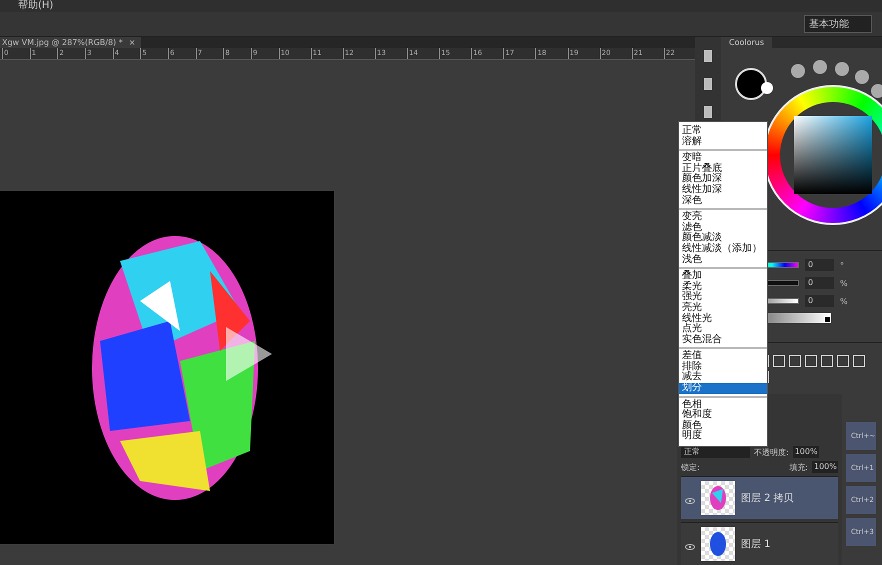 This screenshot has width=882, height=565. What do you see at coordinates (771, 452) in the screenshot?
I see `opacity-label: 不透明度:` at bounding box center [771, 452].